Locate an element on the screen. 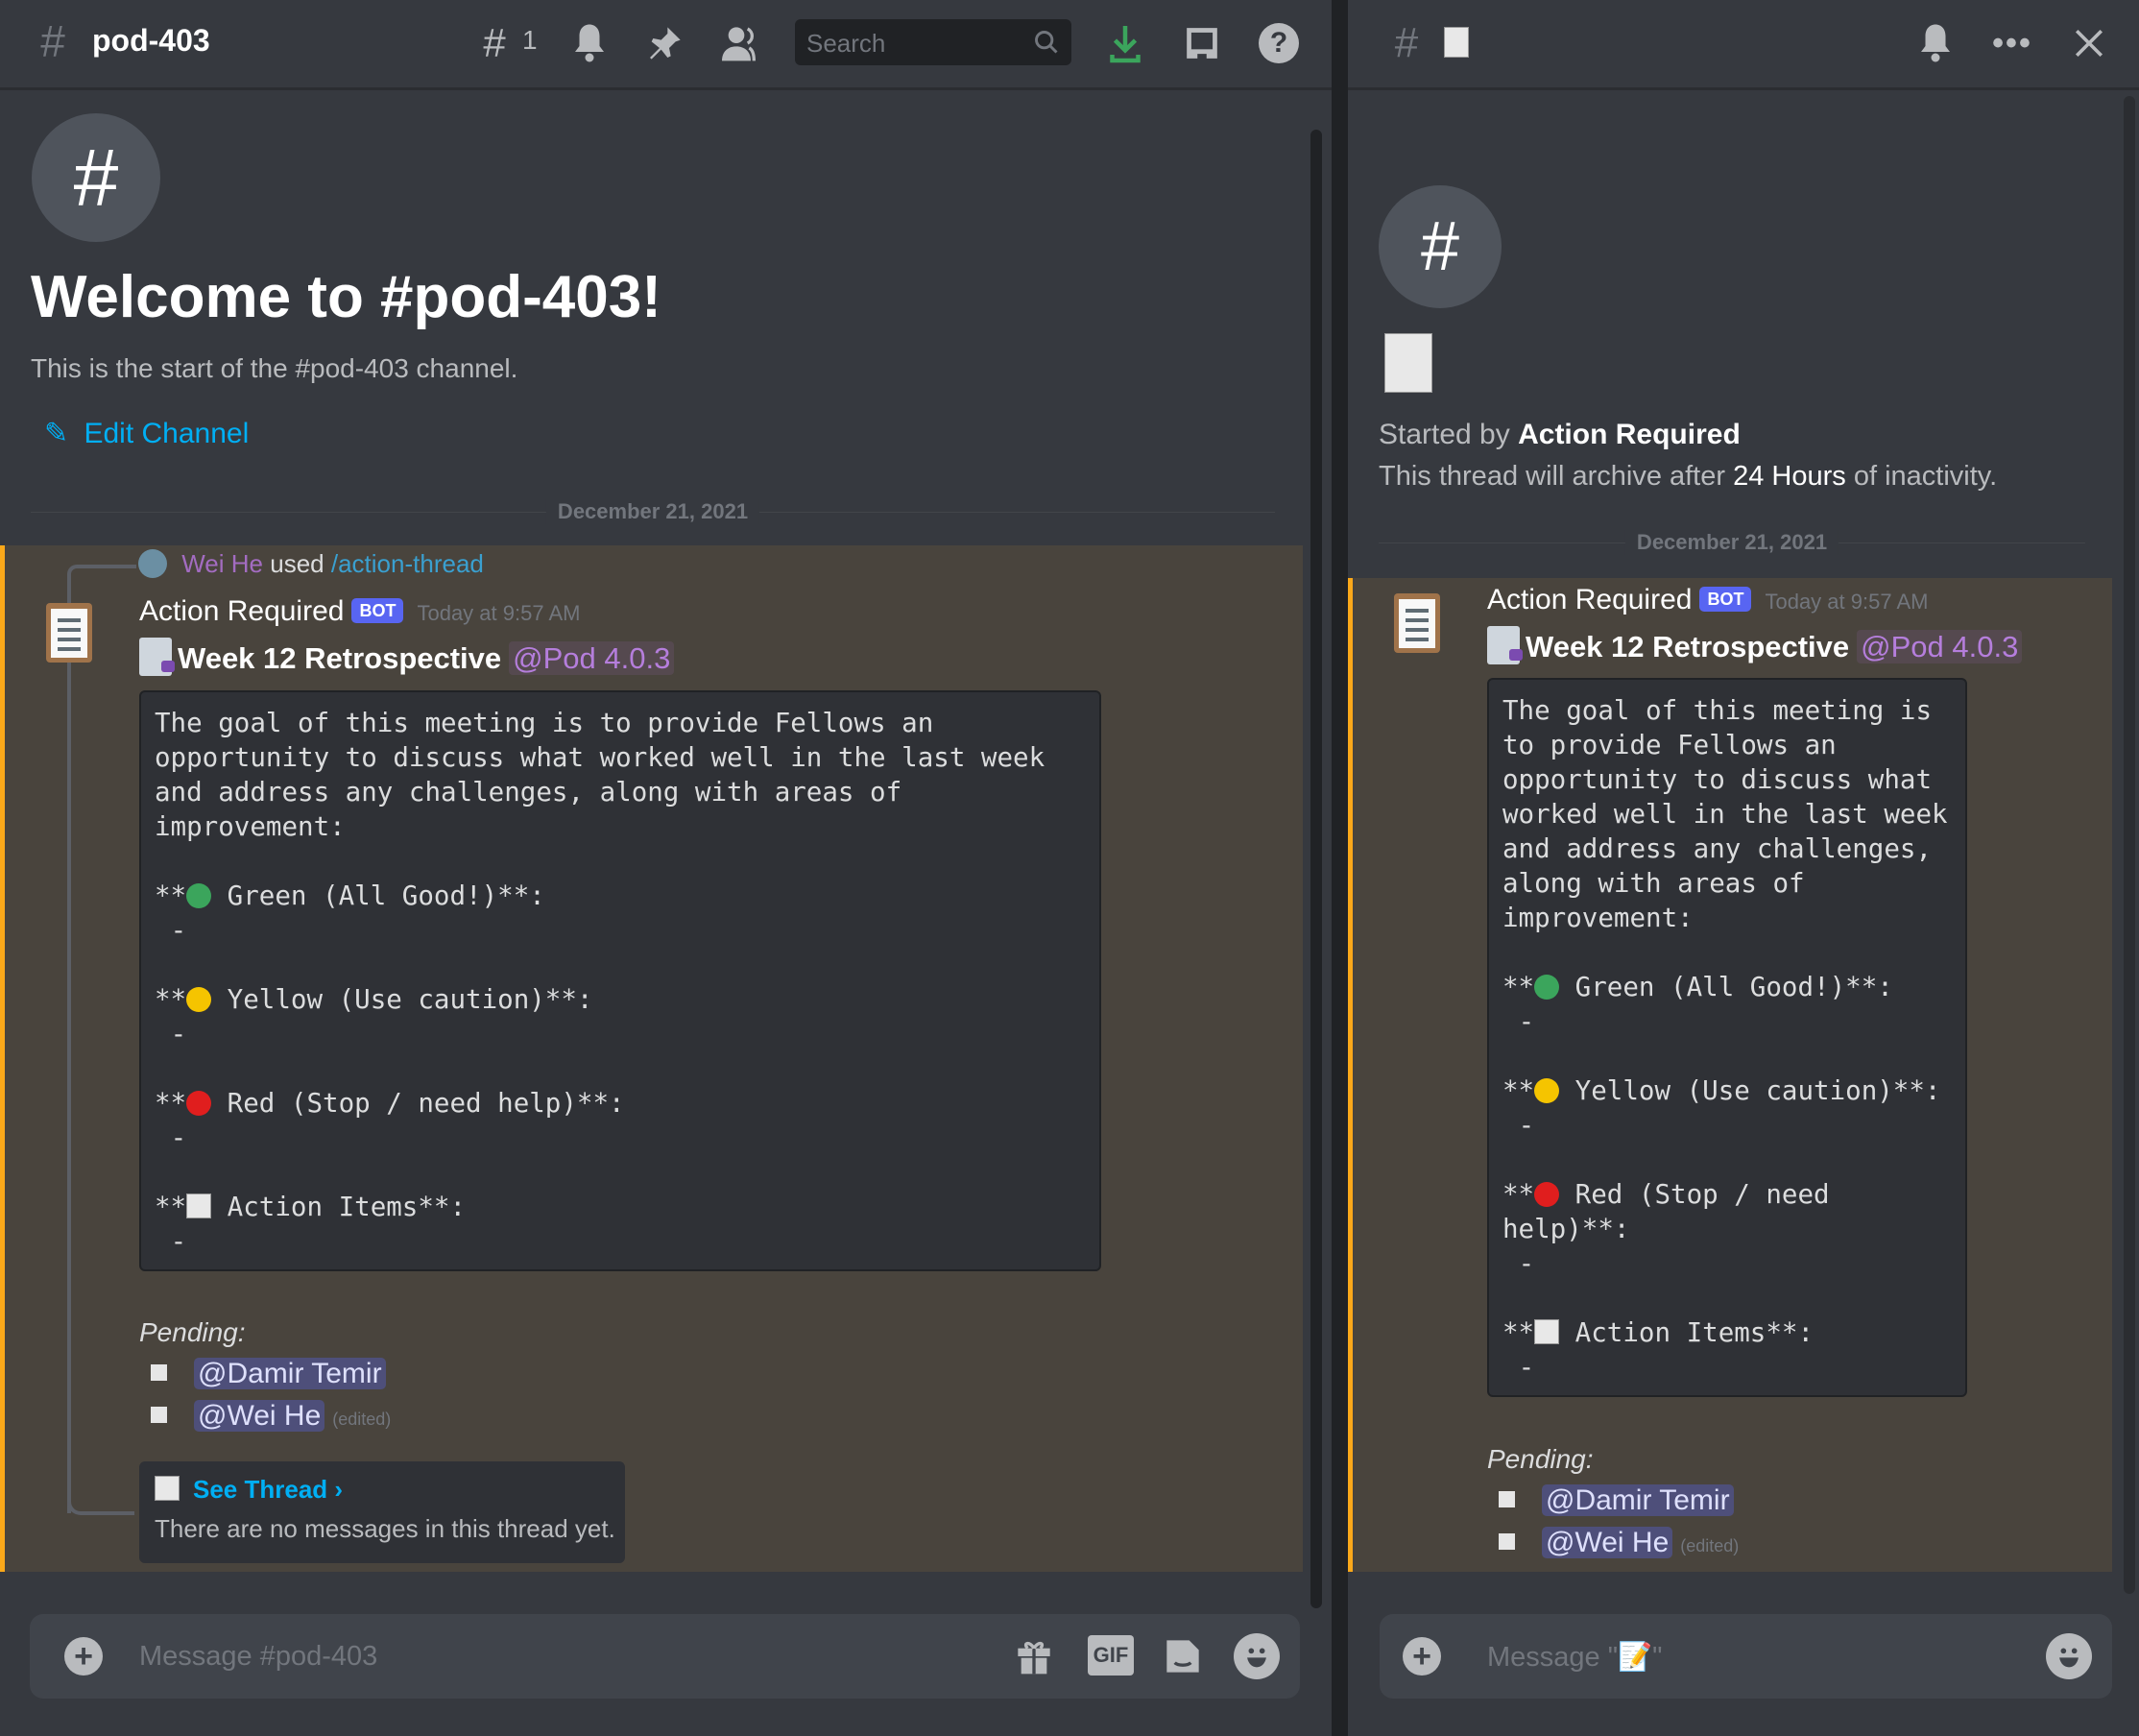  thread-composer-placeholder: Message "📝" is located at coordinates (1574, 1657).